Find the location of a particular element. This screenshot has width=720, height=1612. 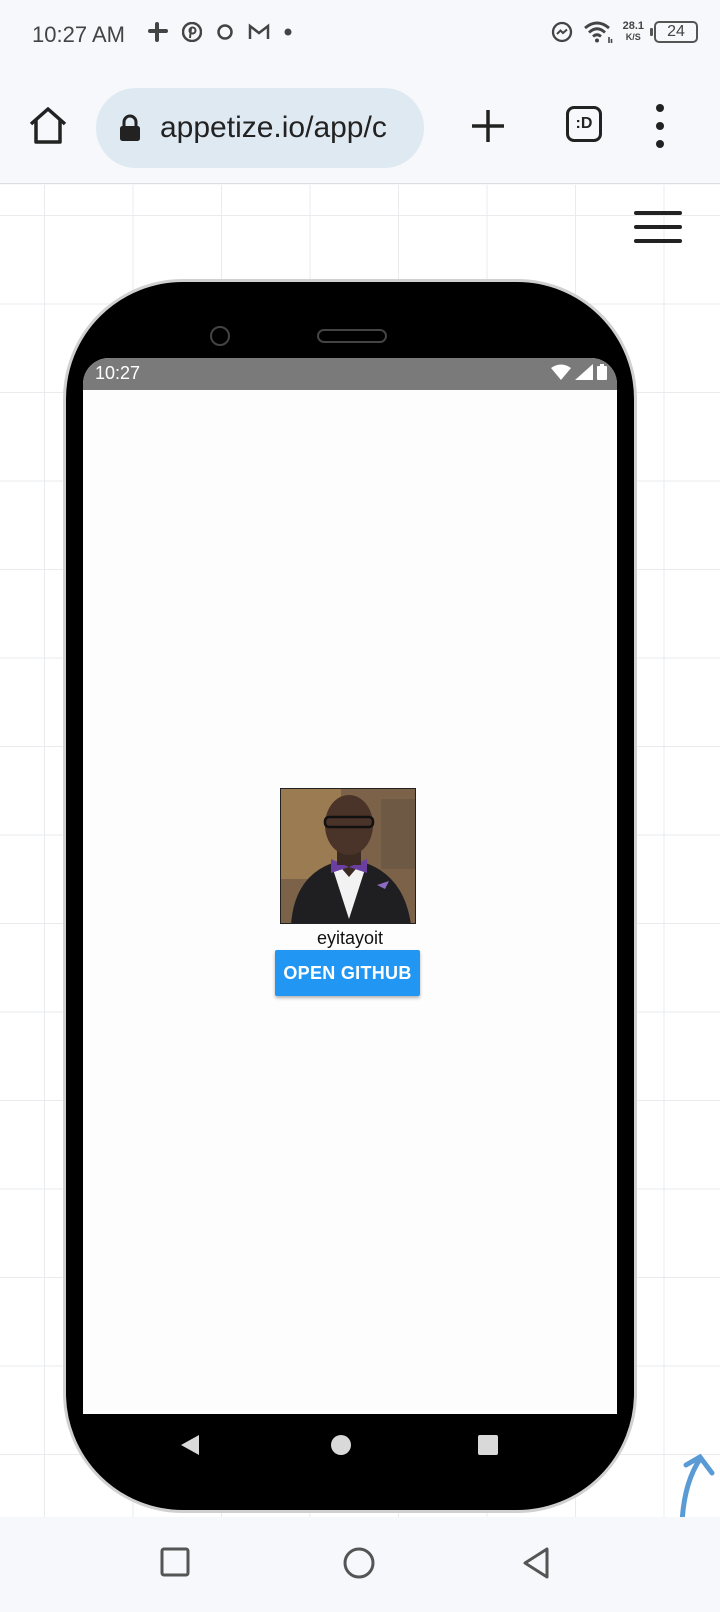

notification-icons is located at coordinates (220, 32).